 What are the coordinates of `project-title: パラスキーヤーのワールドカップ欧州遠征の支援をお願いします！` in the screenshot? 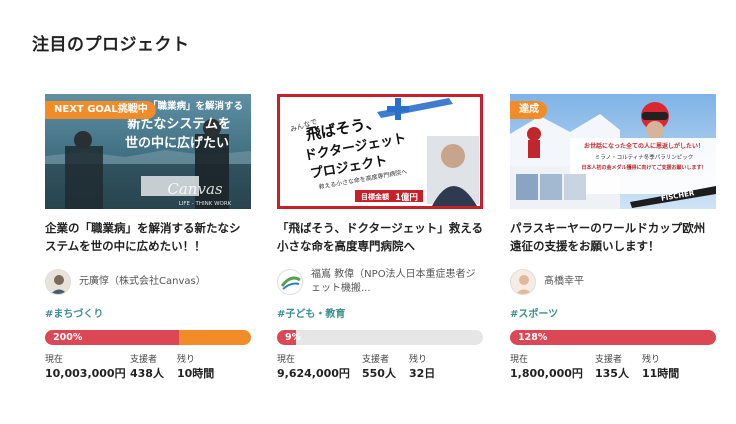 It's located at (613, 237).